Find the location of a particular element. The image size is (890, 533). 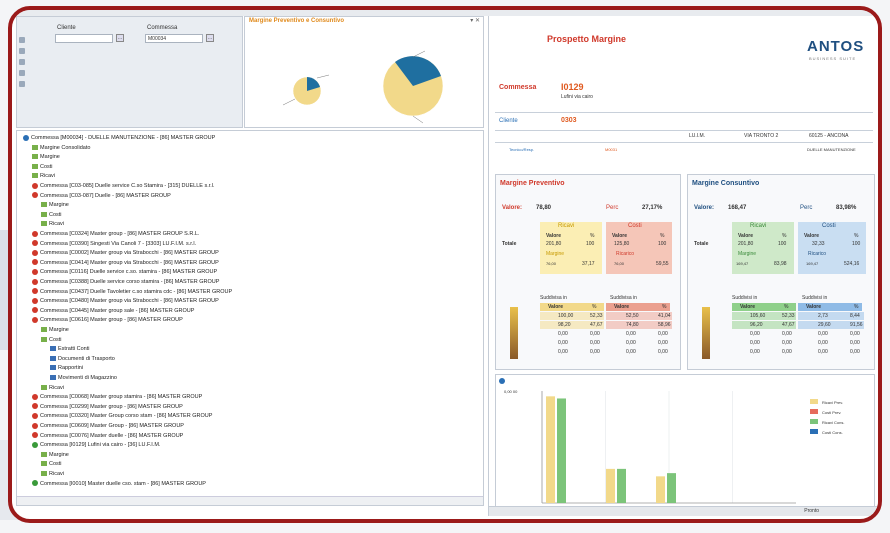

consuntivo-ricavi-header: Ricavi is located at coordinates (758, 226).